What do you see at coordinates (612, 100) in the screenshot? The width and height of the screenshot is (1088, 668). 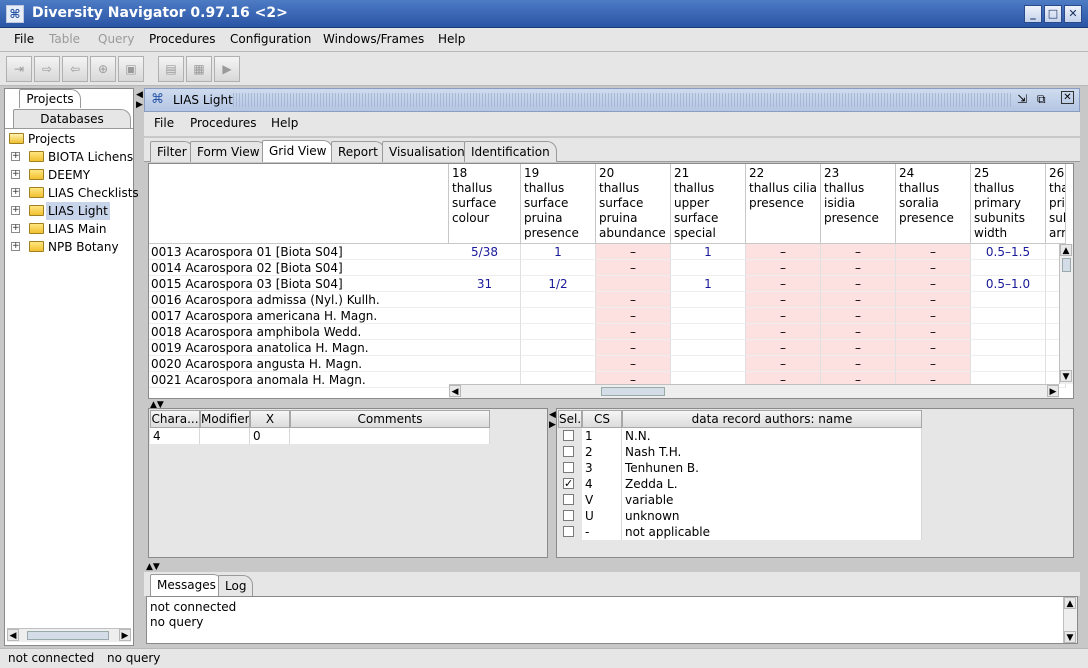 I see `inner-window-title-bar: ⌘ LIAS Light ⇲ ⧉ ✕` at bounding box center [612, 100].